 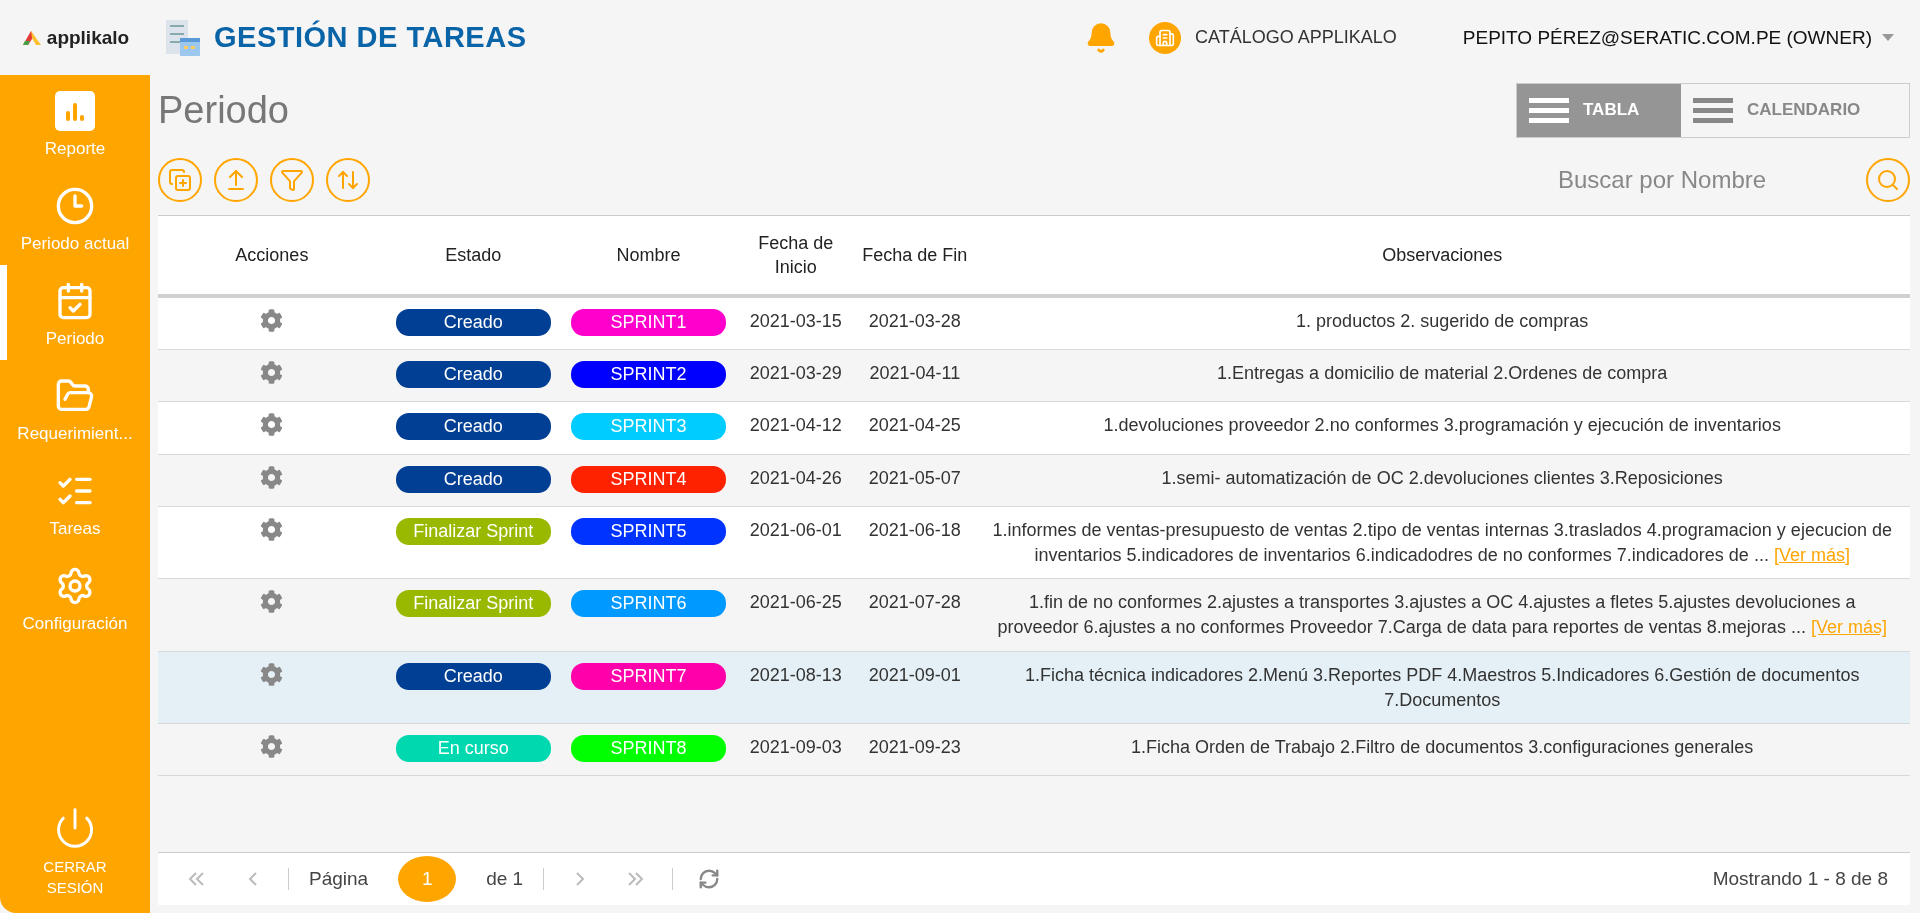 I want to click on table-cell: 2021-03-29, so click(x=796, y=375).